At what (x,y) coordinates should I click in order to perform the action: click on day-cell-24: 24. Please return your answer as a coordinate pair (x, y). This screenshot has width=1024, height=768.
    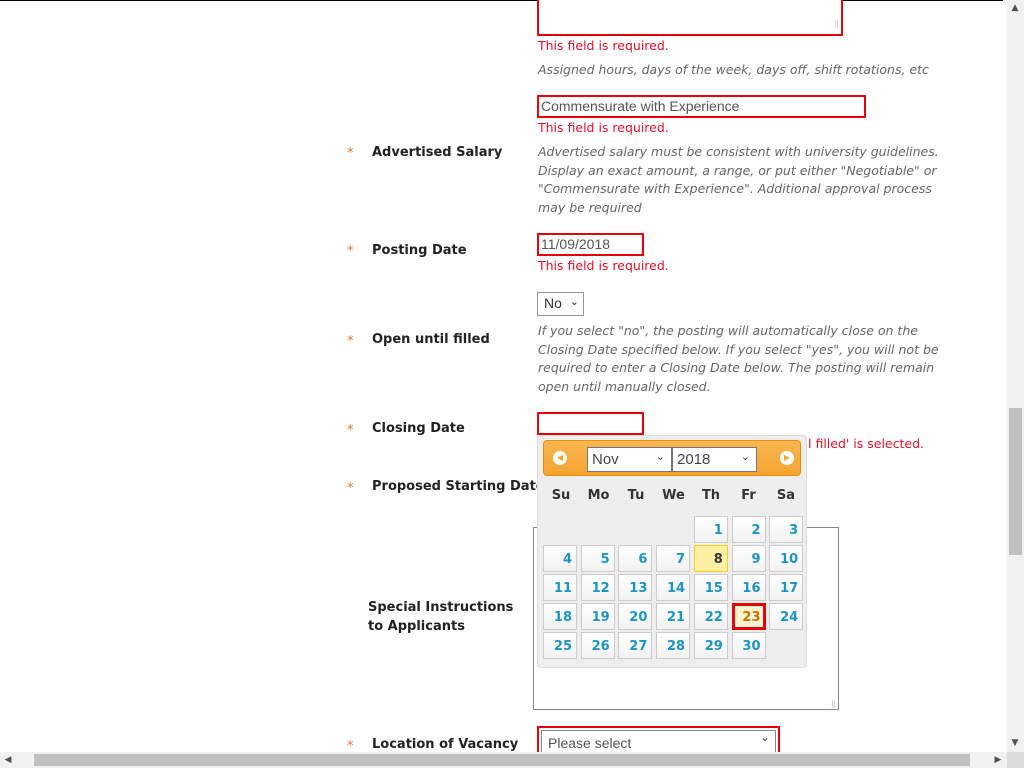
    Looking at the image, I should click on (786, 616).